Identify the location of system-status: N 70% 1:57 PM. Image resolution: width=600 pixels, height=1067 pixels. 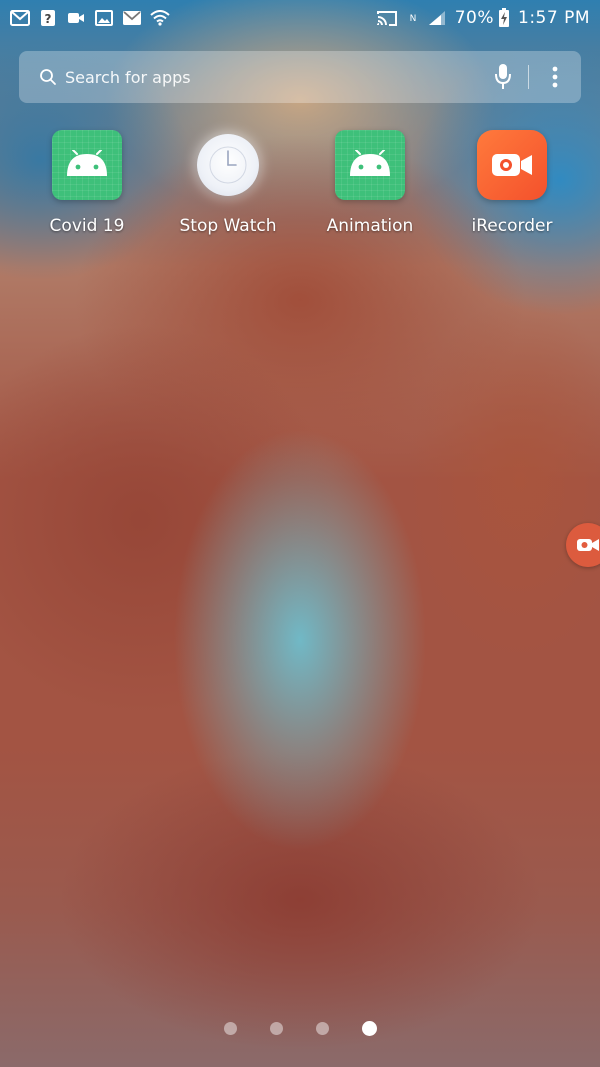
(482, 18).